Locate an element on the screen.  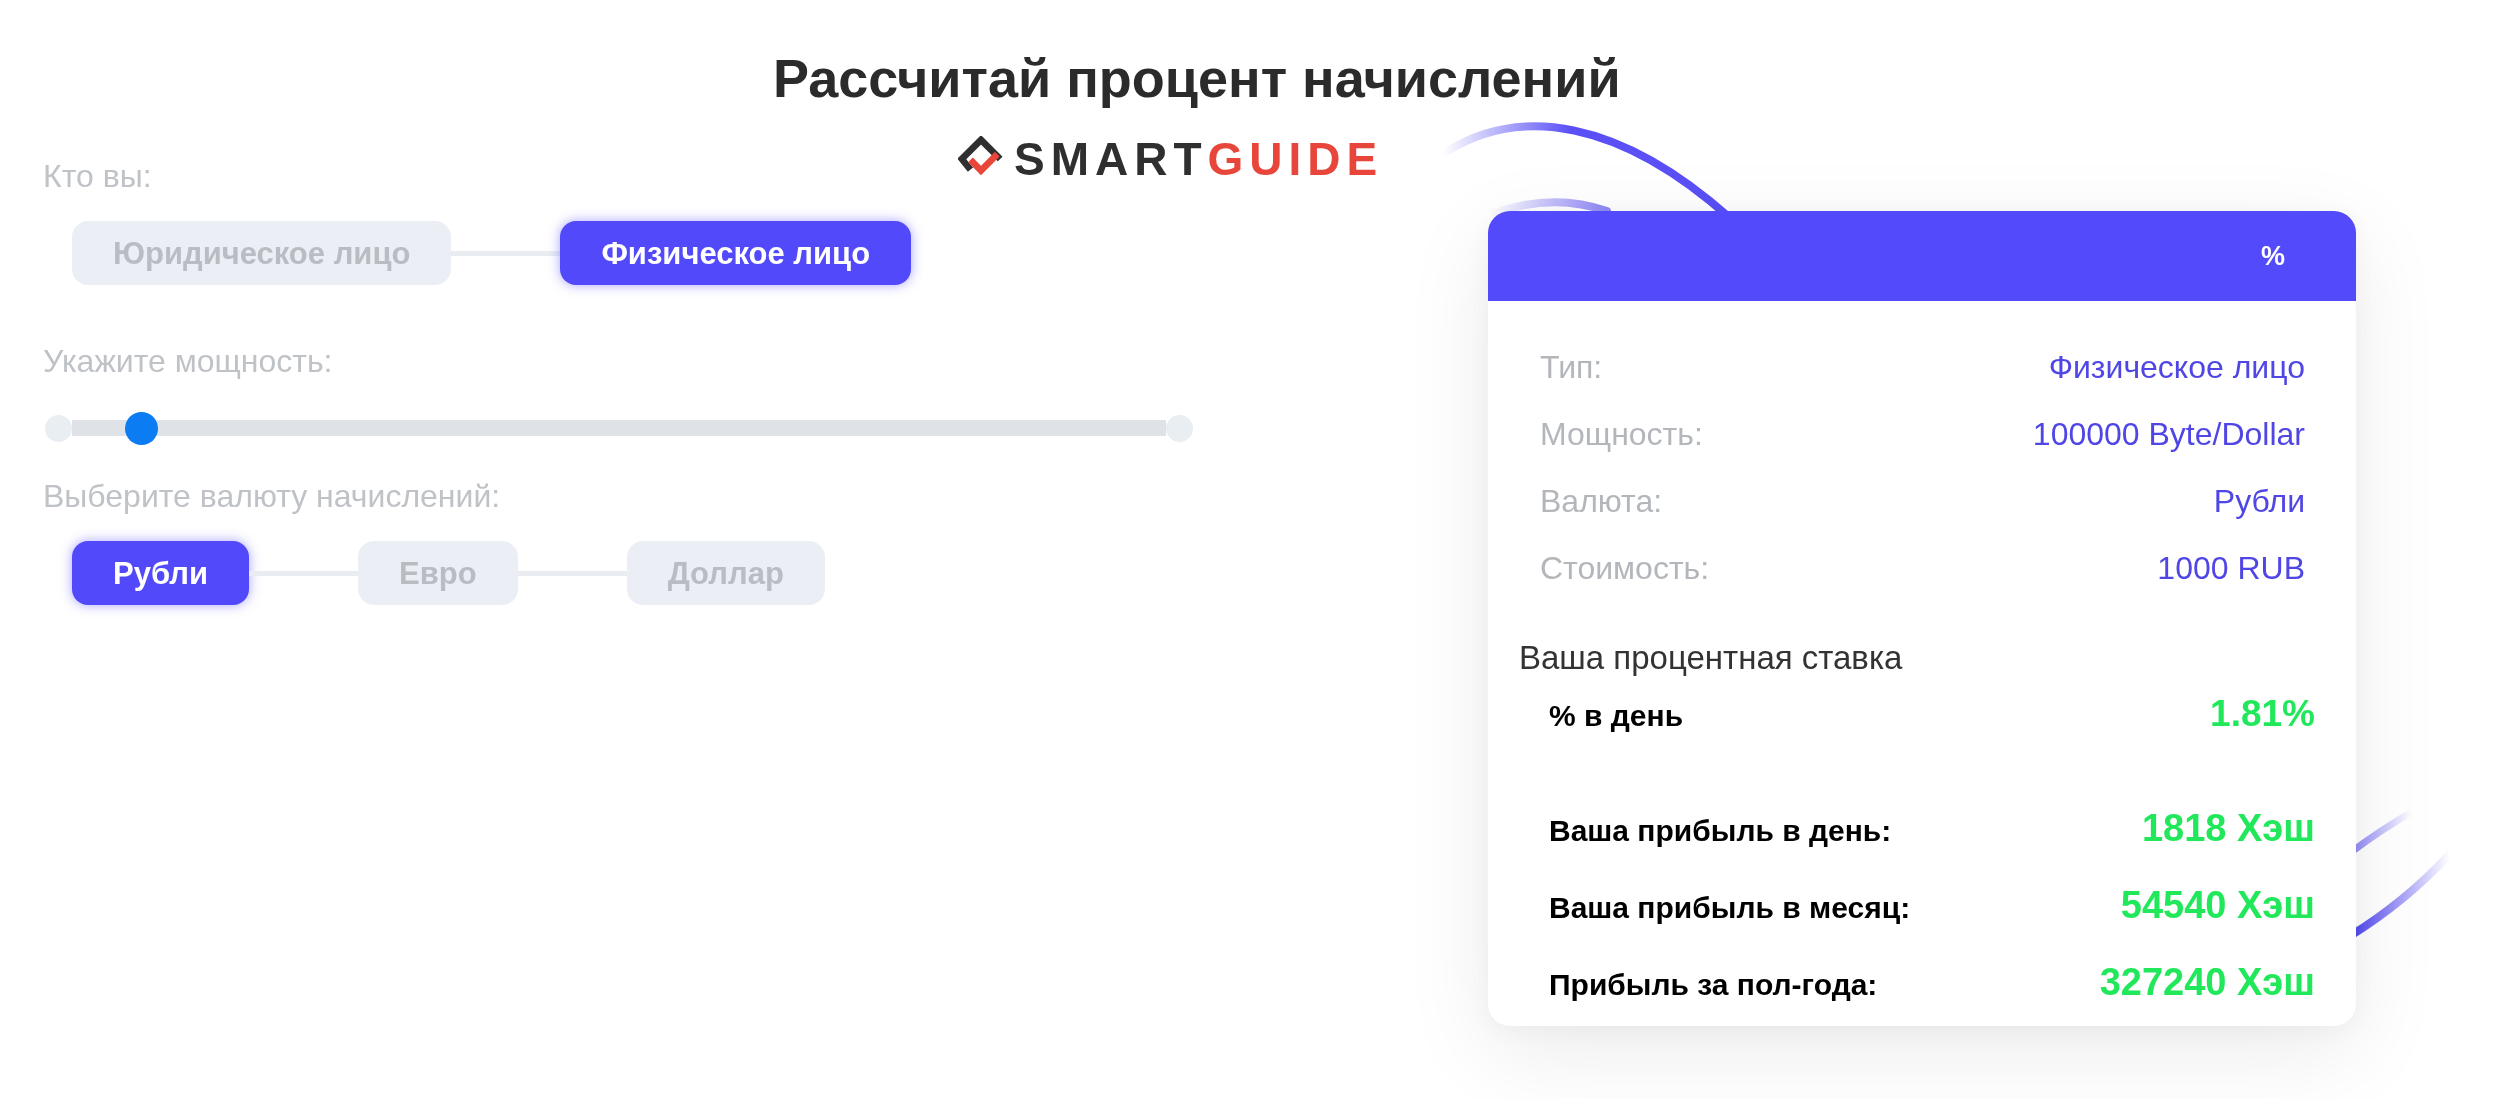
option-button: Рубли is located at coordinates (161, 573).